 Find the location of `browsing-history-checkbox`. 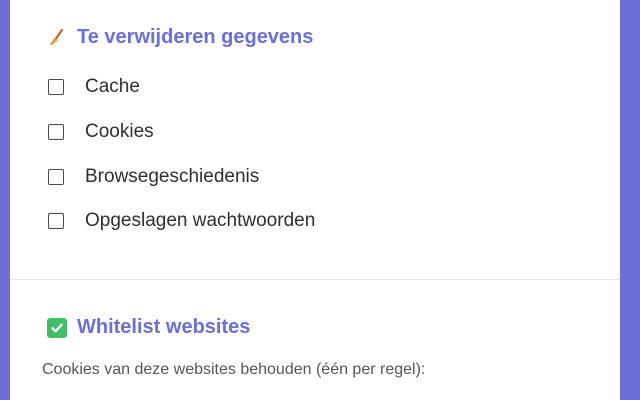

browsing-history-checkbox is located at coordinates (56, 177).